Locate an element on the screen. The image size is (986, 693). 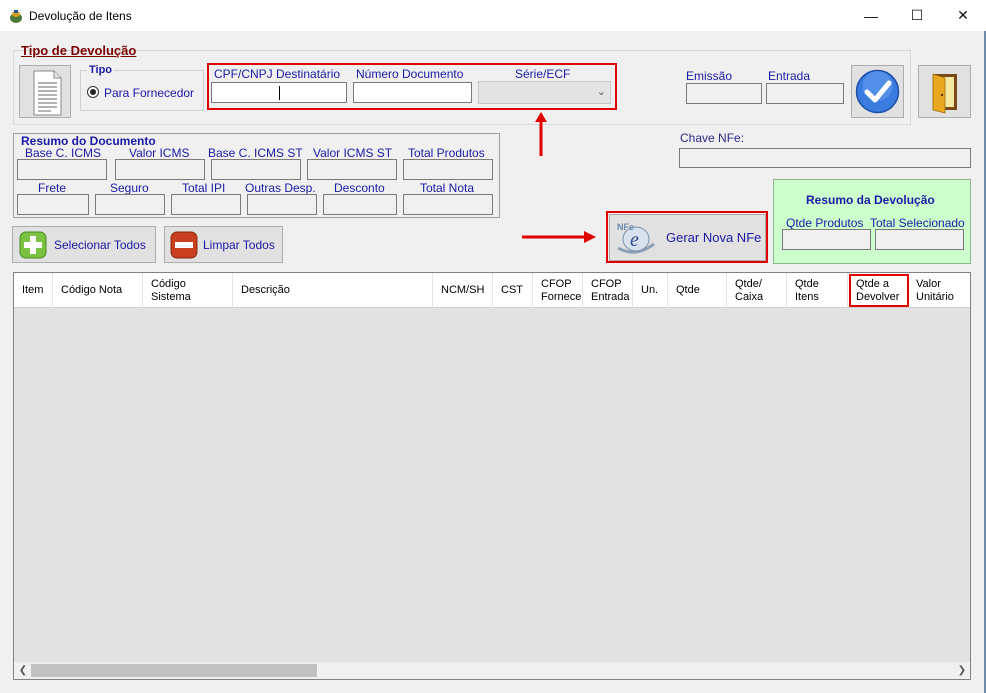
confirm-button is located at coordinates (877, 91).